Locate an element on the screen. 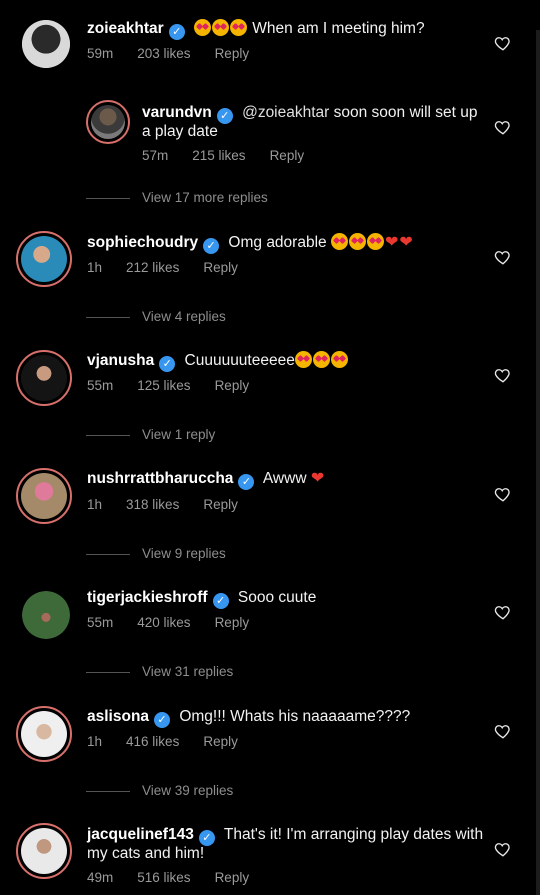  comment-text: Omg adorable is located at coordinates (277, 242).